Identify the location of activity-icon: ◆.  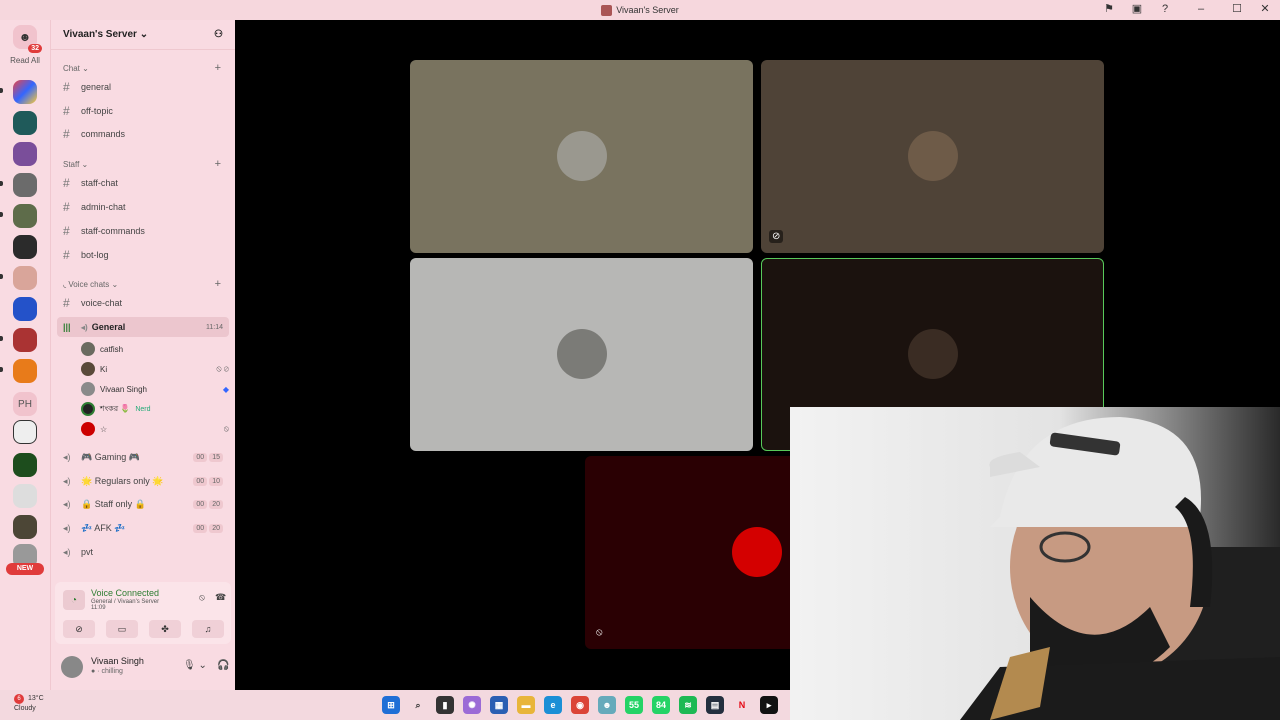
(225, 389).